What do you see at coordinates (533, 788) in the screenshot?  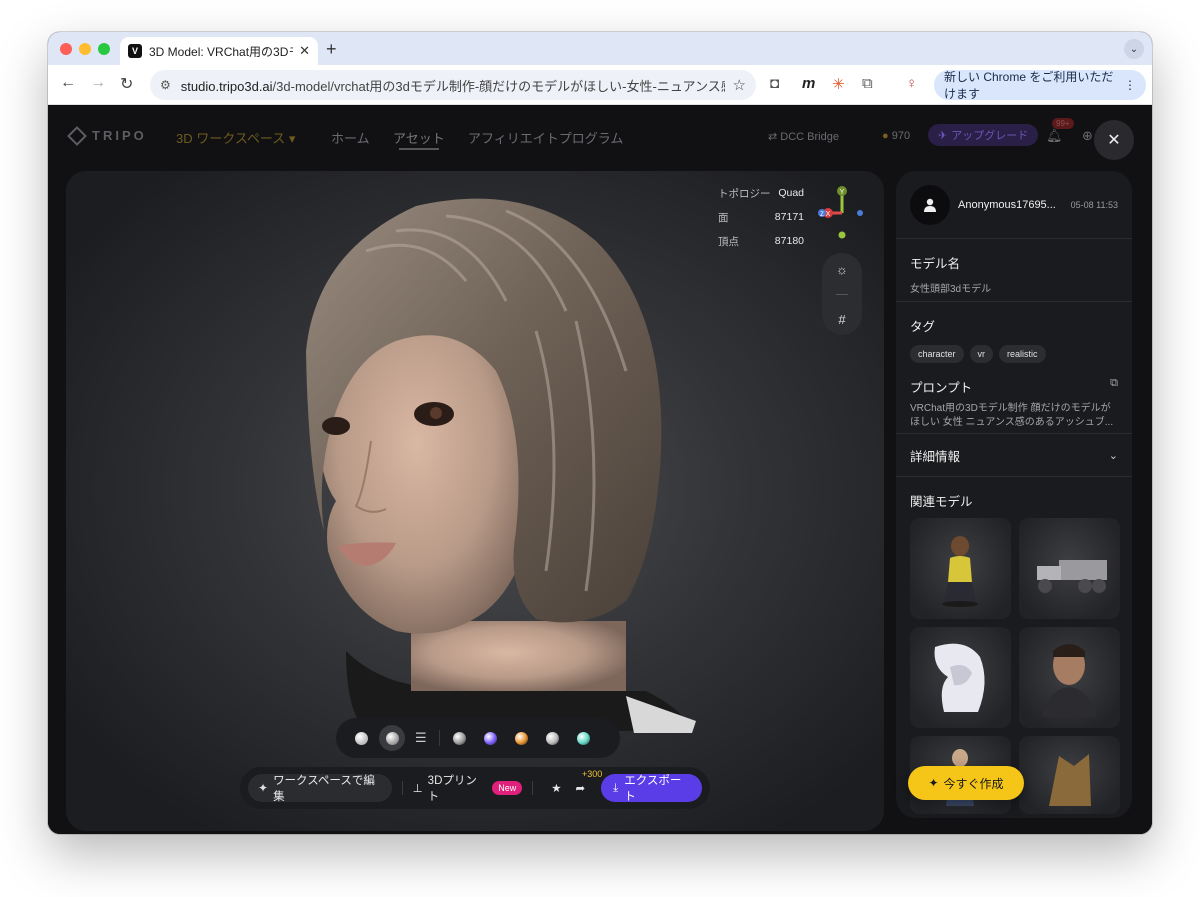 I see `action-divider` at bounding box center [533, 788].